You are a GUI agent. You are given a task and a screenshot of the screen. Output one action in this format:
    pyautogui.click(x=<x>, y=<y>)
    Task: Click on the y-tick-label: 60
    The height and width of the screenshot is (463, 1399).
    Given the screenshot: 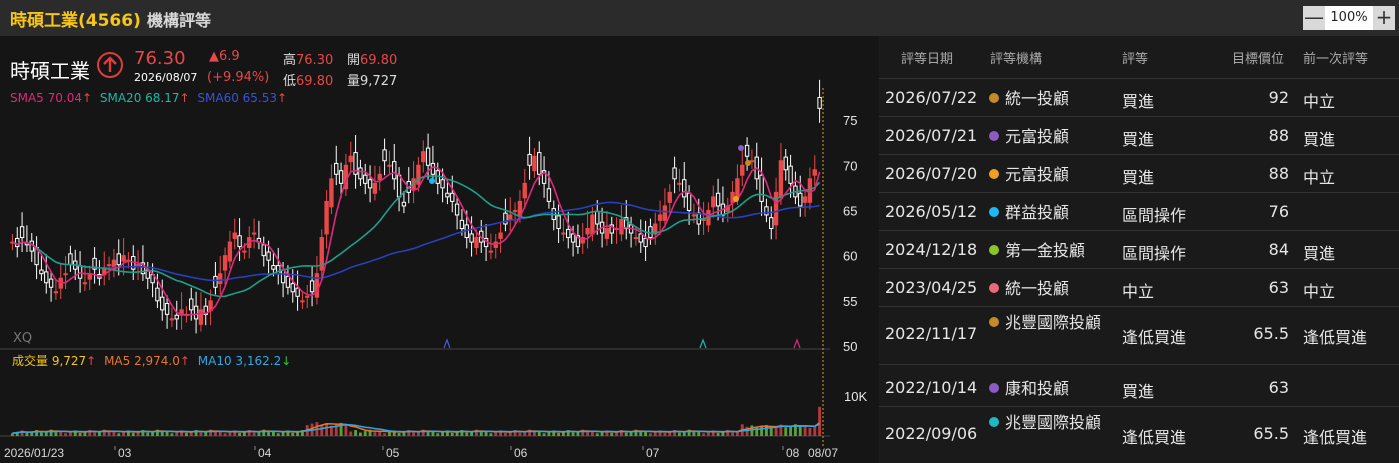 What is the action you would take?
    pyautogui.click(x=850, y=256)
    